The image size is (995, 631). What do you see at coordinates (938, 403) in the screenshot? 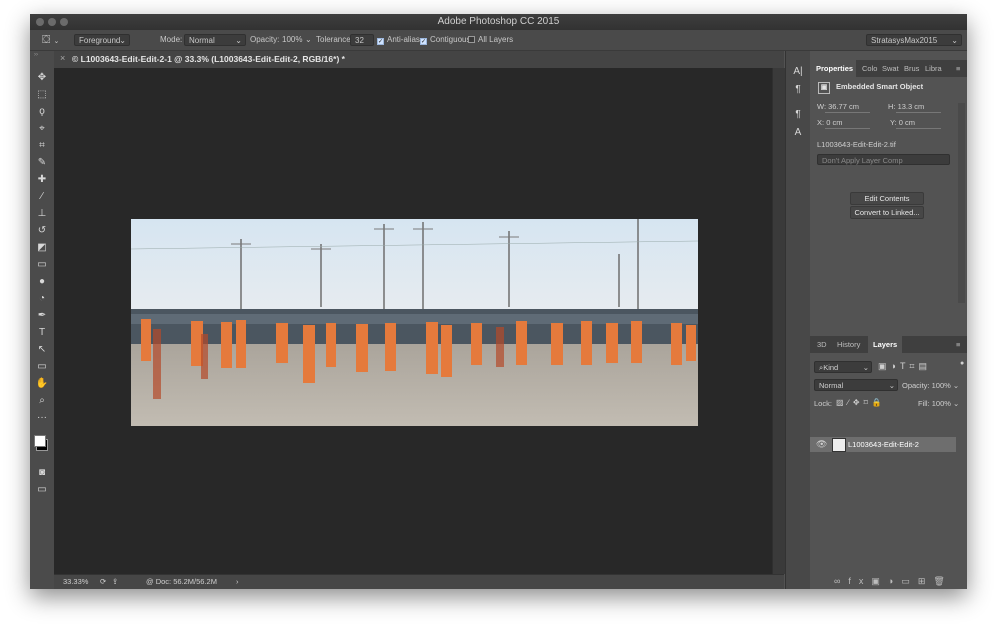
I see `layer-fill: Fill: 100% ⌄` at bounding box center [938, 403].